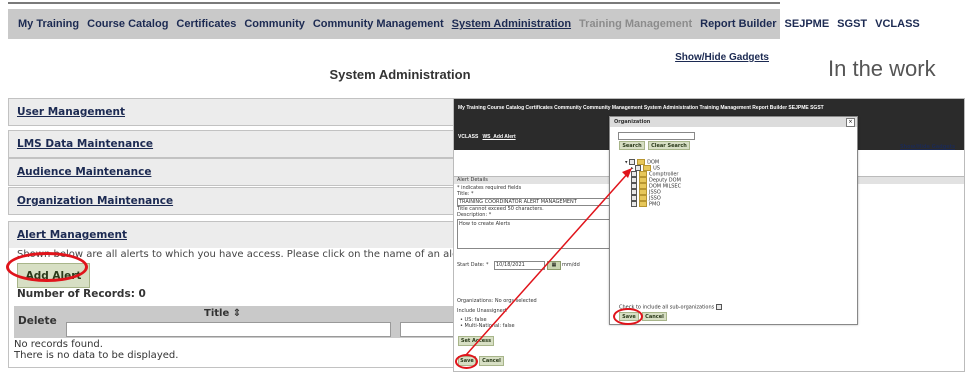 Image resolution: width=966 pixels, height=372 pixels. What do you see at coordinates (635, 24) in the screenshot?
I see `nav-training-management: Training Management` at bounding box center [635, 24].